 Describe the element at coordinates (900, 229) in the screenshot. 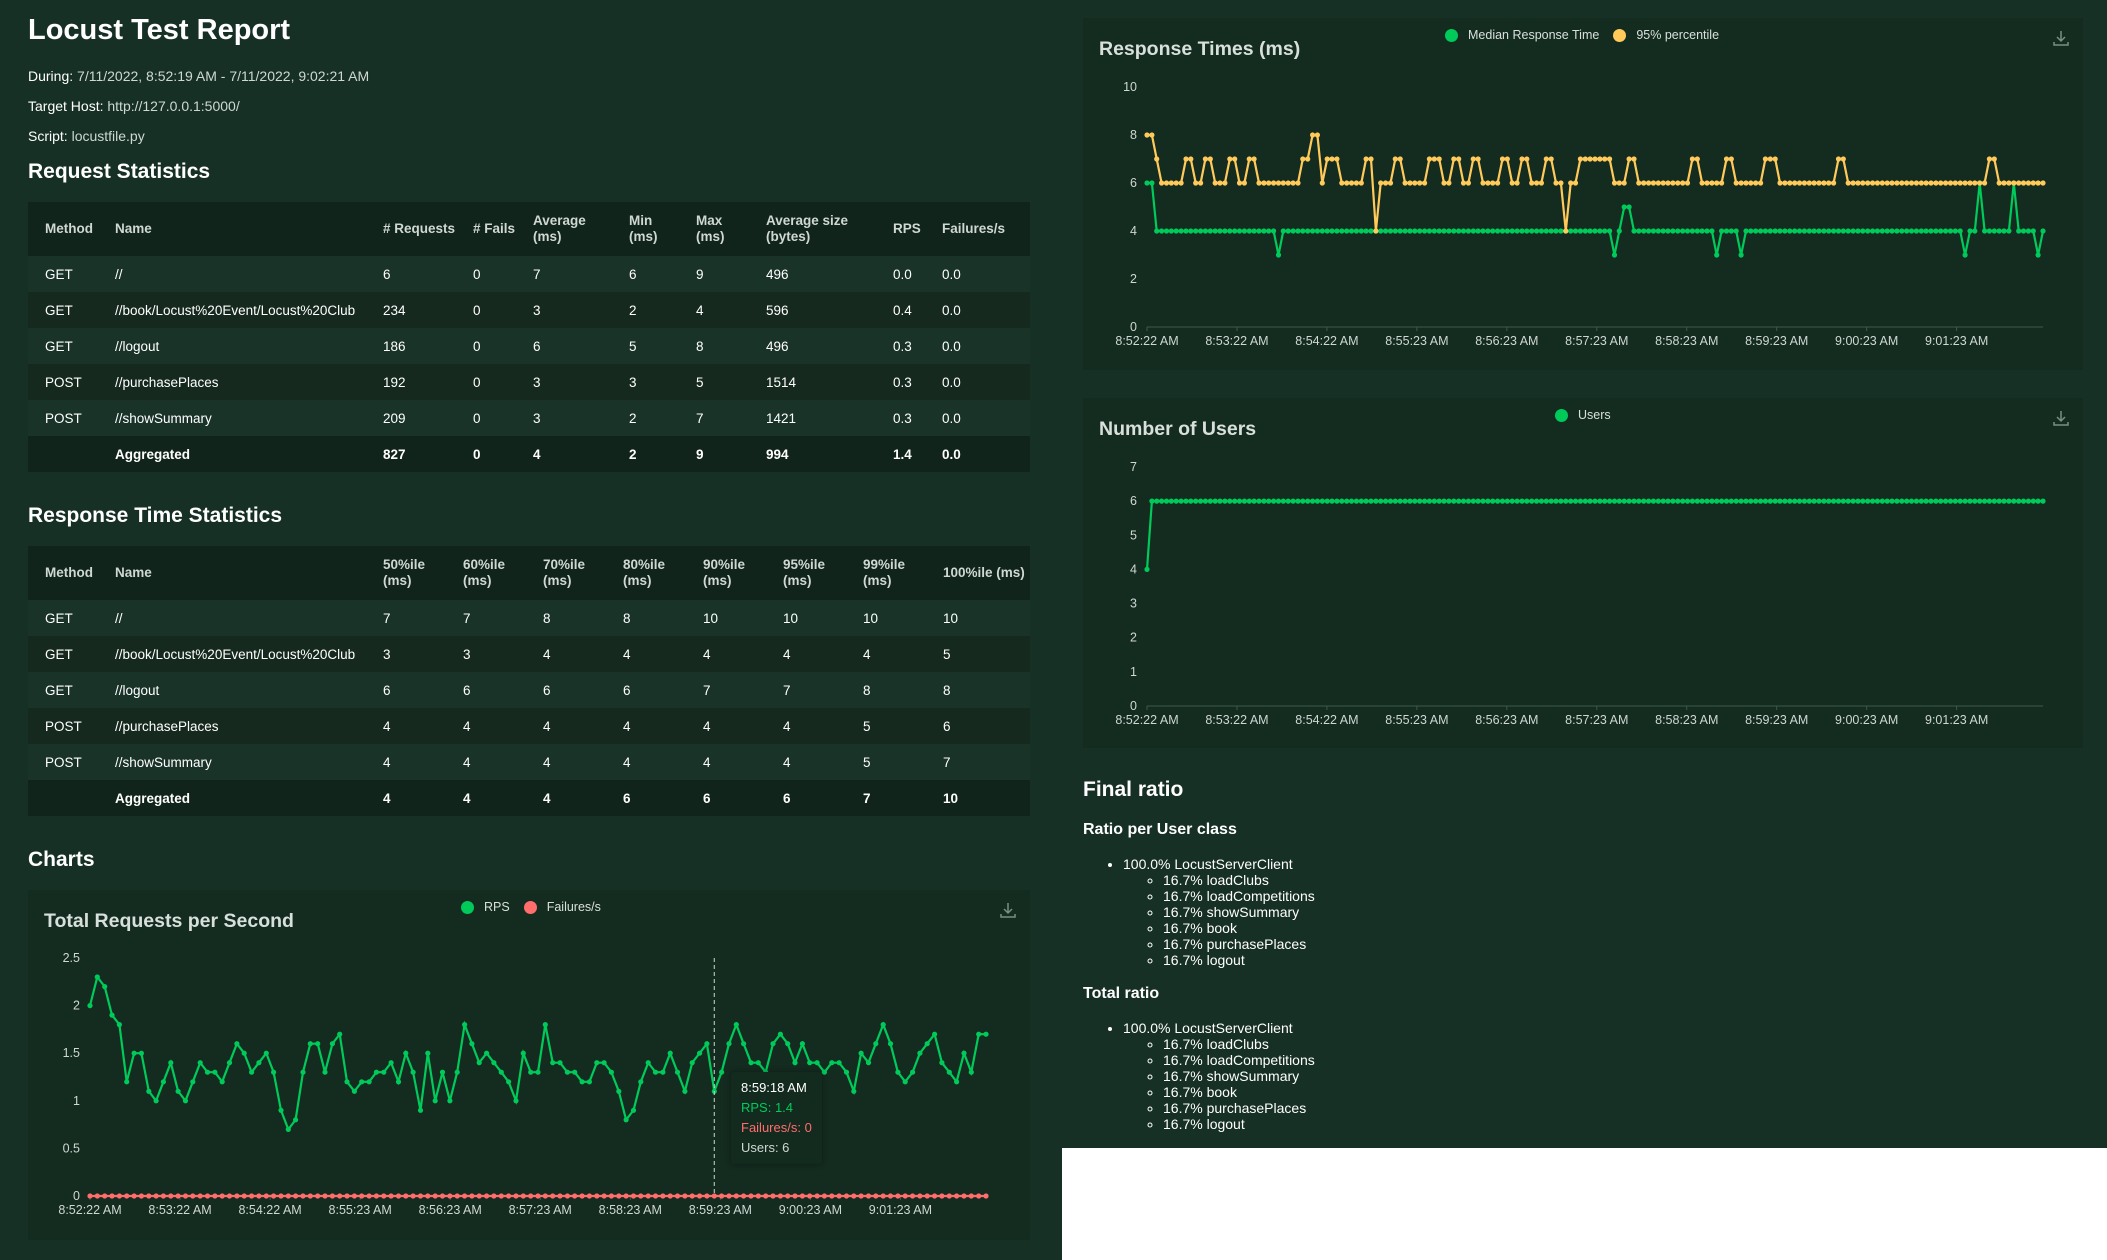

I see `column-header: RPS` at that location.